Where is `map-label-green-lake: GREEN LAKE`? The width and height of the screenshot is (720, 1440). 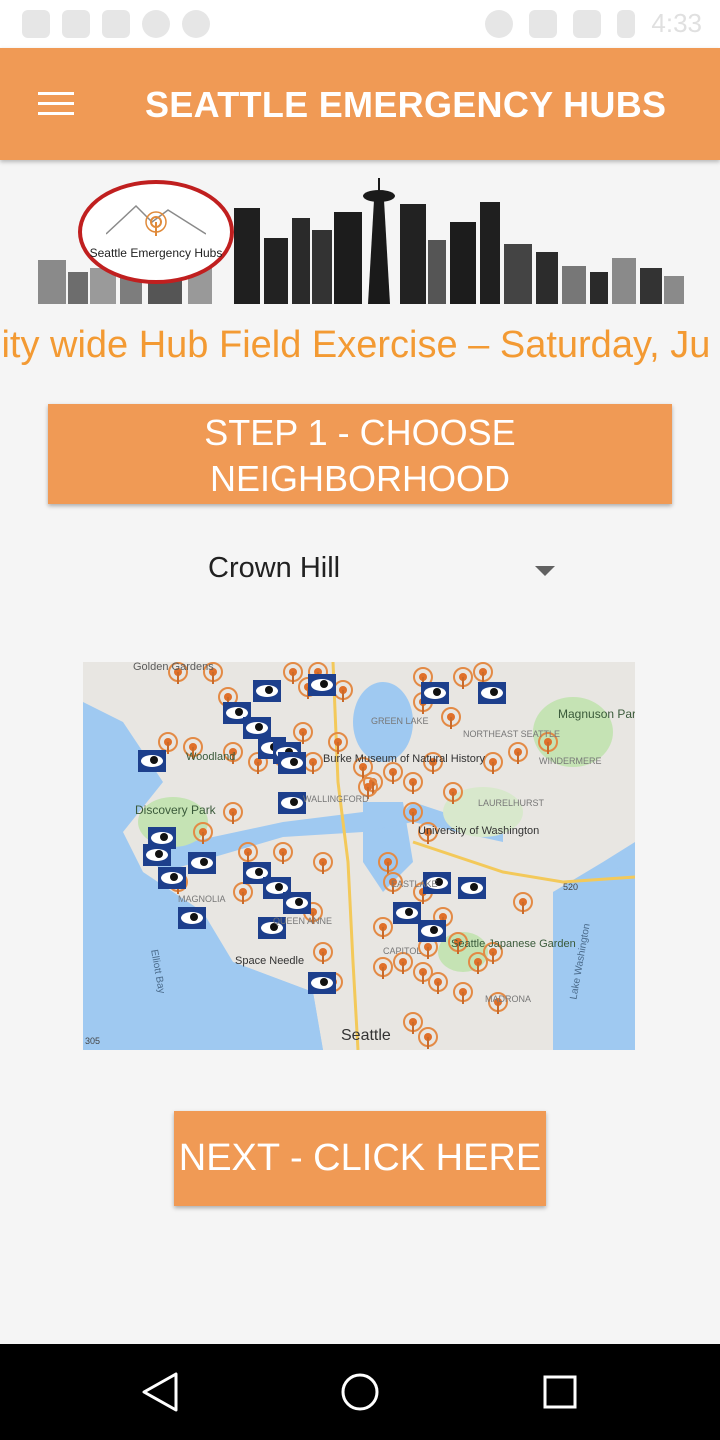
map-label-green-lake: GREEN LAKE is located at coordinates (400, 721).